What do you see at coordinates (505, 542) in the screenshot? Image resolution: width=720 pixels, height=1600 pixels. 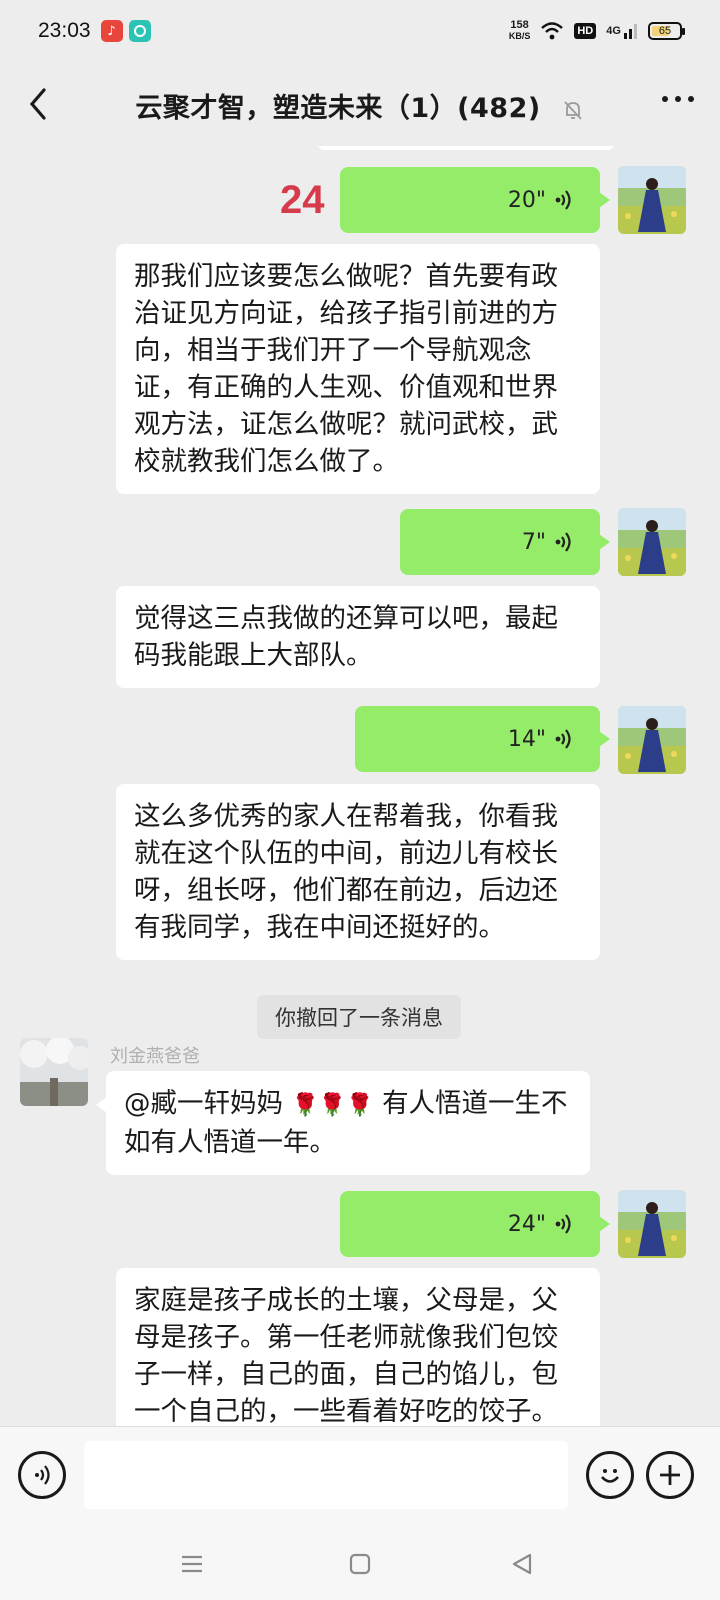 I see `voice-message-bubble: 7"` at bounding box center [505, 542].